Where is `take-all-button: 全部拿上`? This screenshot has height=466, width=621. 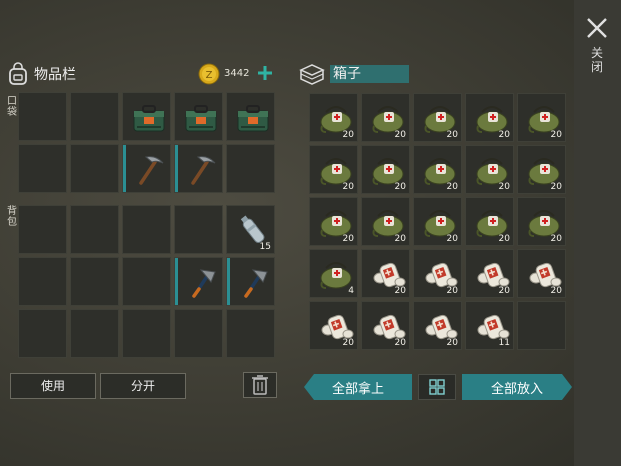 take-all-button: 全部拿上 is located at coordinates (358, 387).